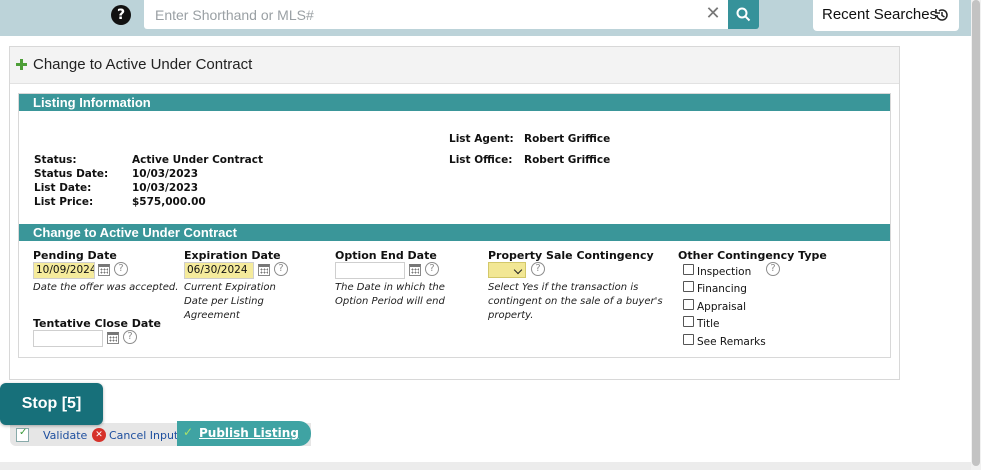 Image resolution: width=981 pixels, height=470 pixels. What do you see at coordinates (232, 255) in the screenshot?
I see `expiration-date-label: Expiration Date` at bounding box center [232, 255].